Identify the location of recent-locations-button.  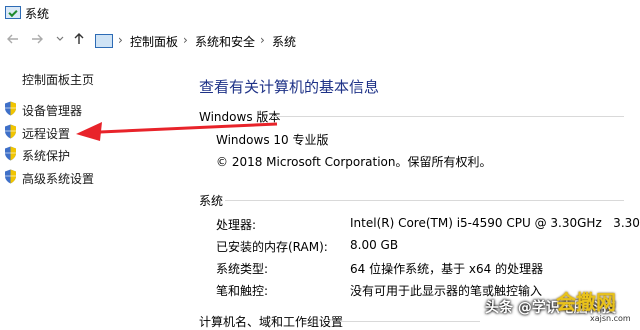
(60, 41).